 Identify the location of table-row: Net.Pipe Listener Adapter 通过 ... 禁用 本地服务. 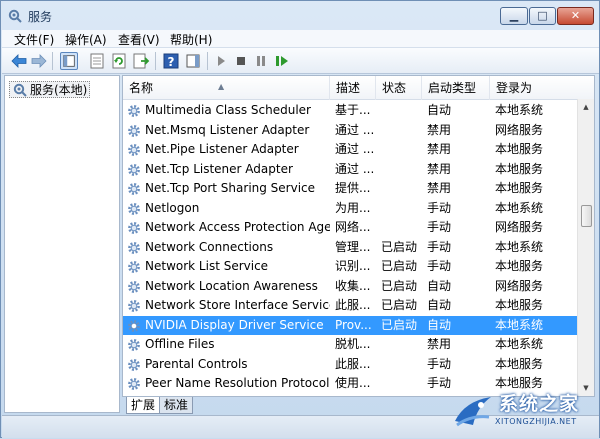
(350, 150).